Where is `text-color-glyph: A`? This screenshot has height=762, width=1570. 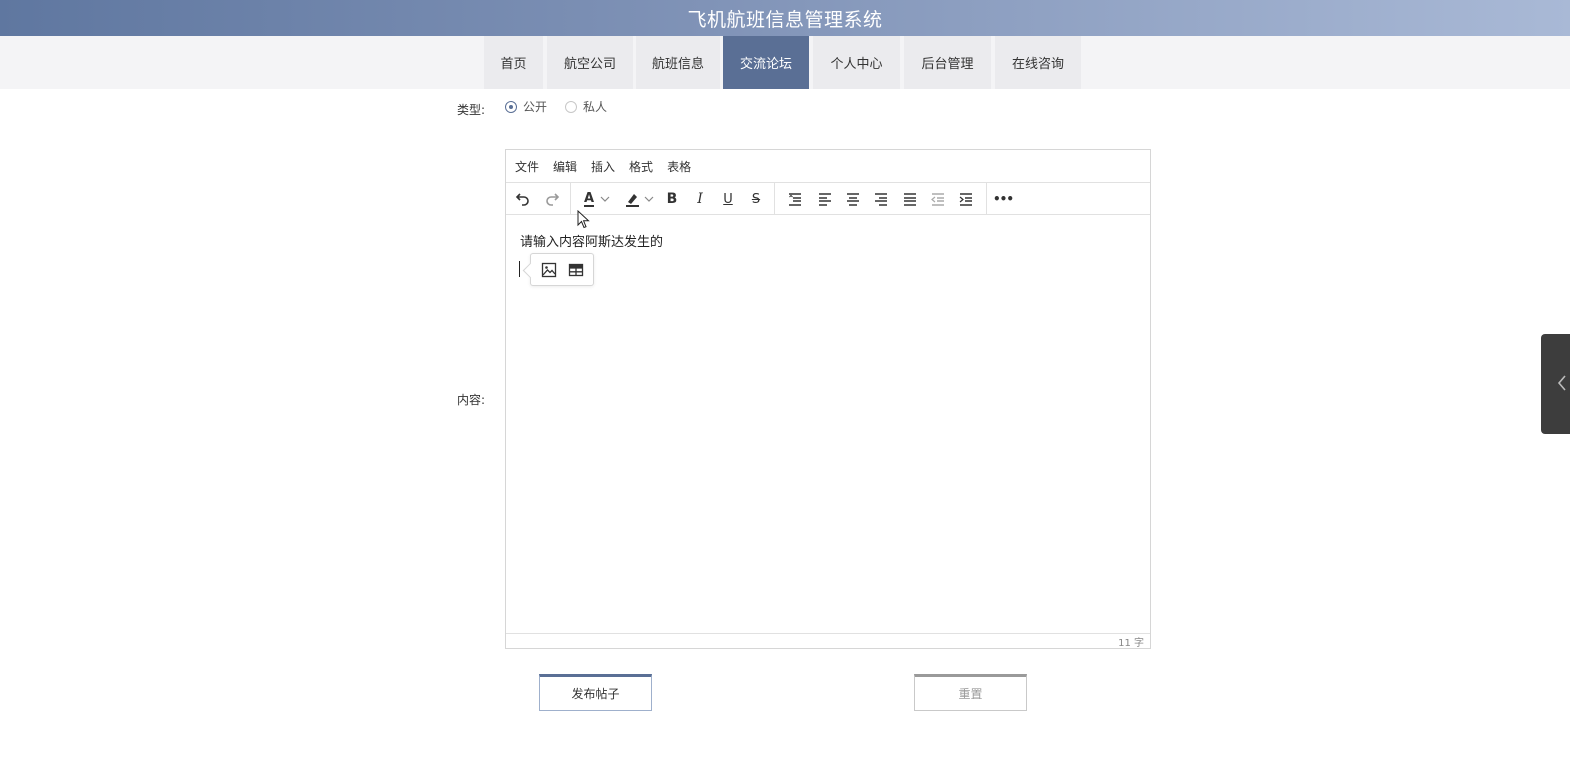
text-color-glyph: A is located at coordinates (589, 198).